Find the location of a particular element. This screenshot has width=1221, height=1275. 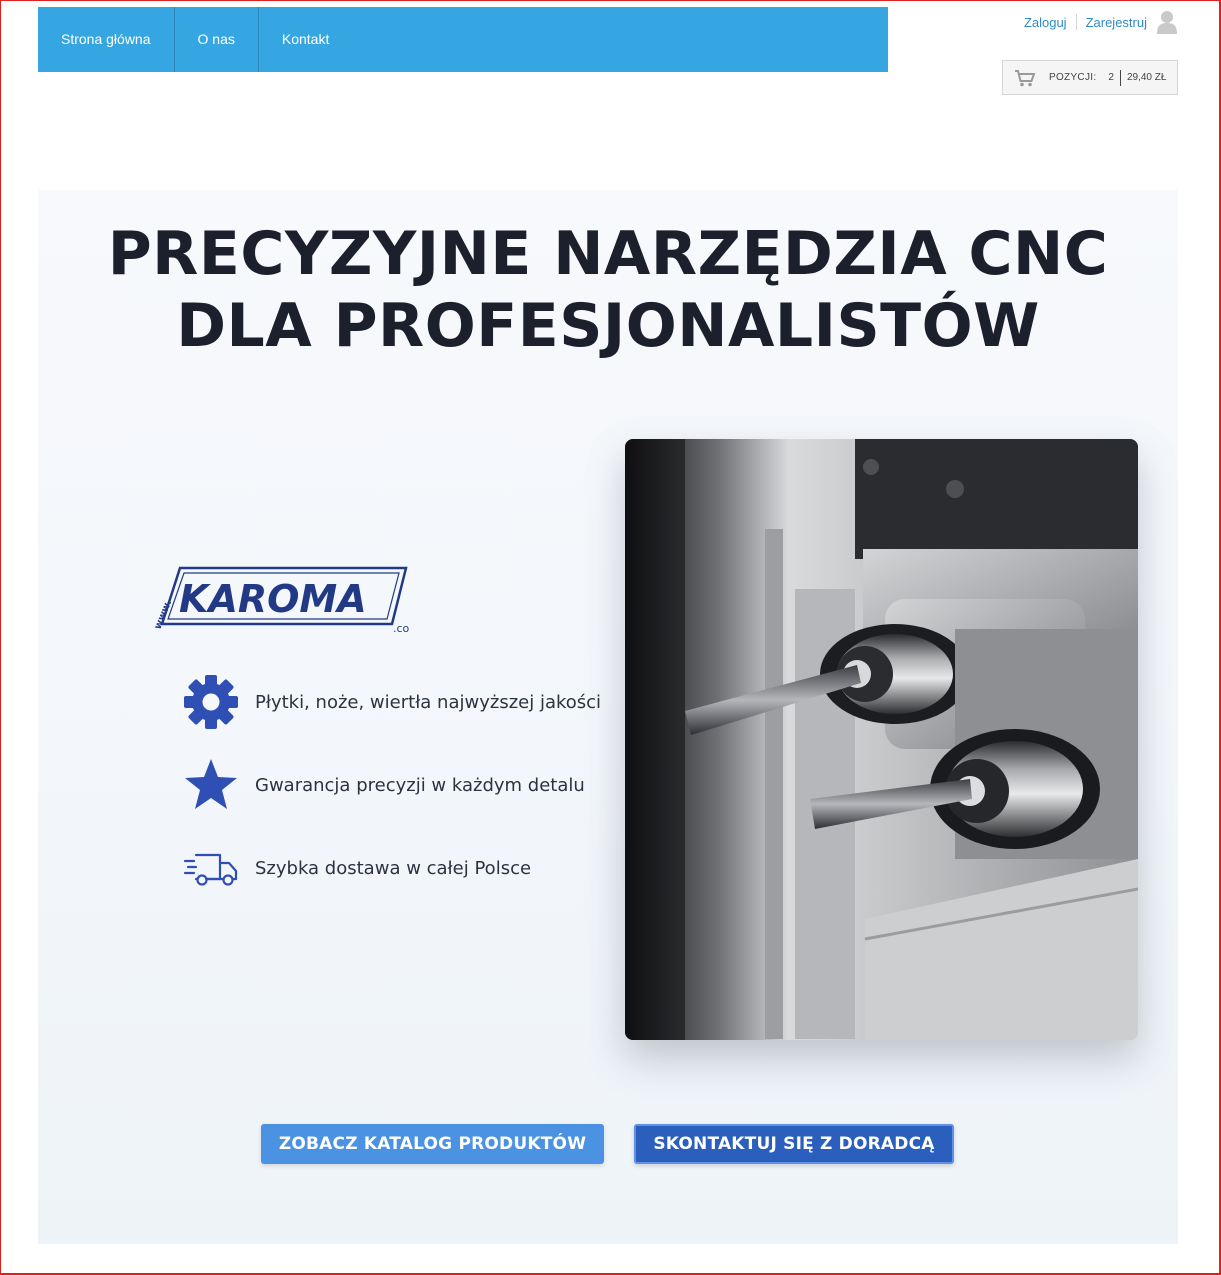

nav-item-home: Strona główna is located at coordinates (106, 39).